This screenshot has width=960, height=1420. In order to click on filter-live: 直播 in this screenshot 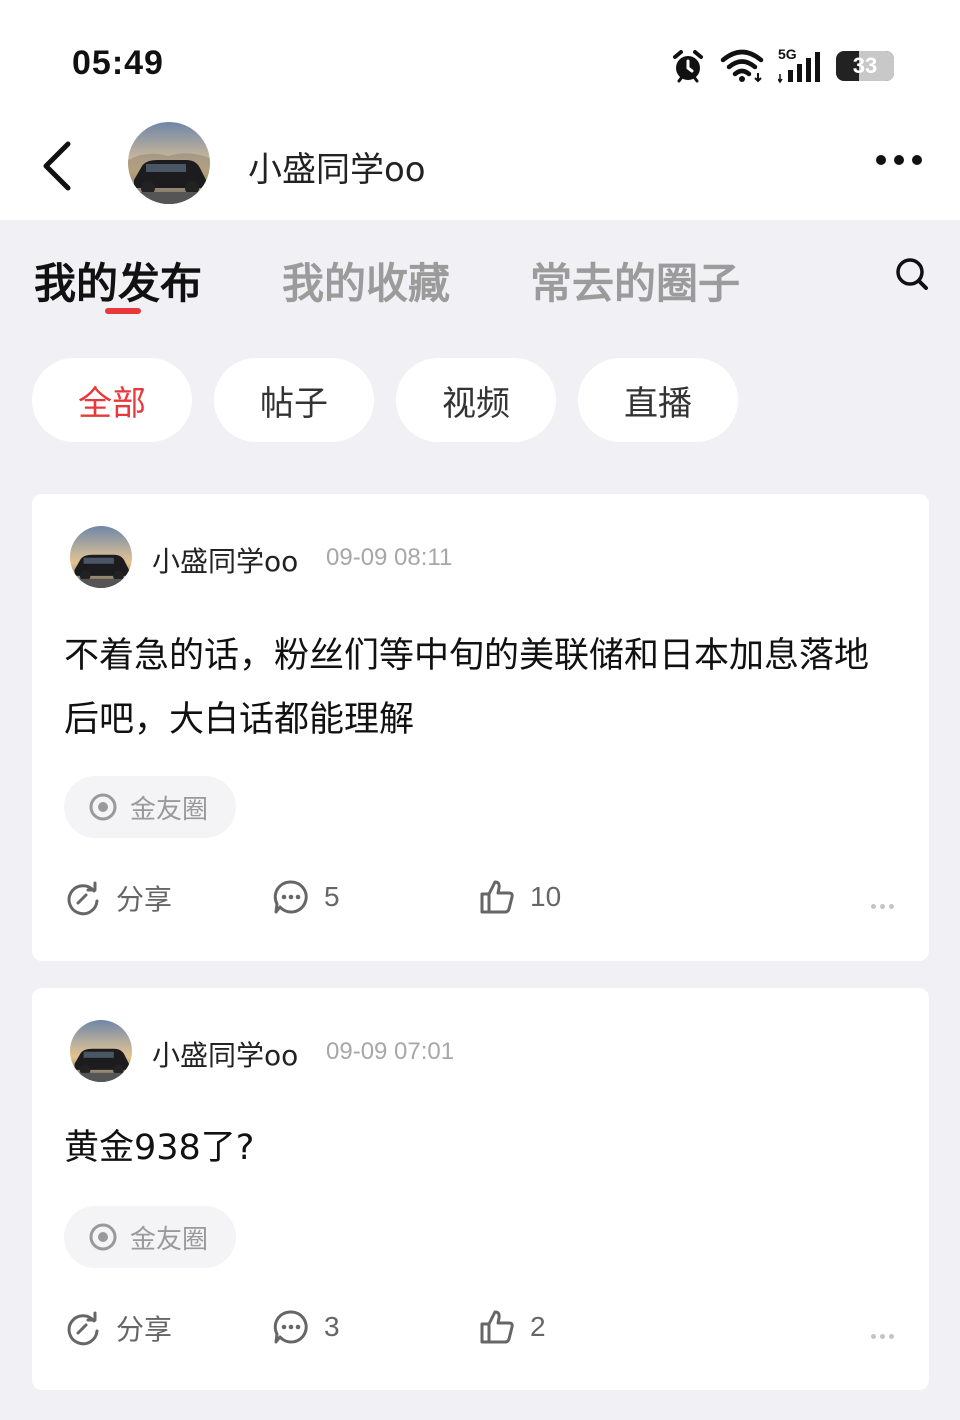, I will do `click(658, 400)`.